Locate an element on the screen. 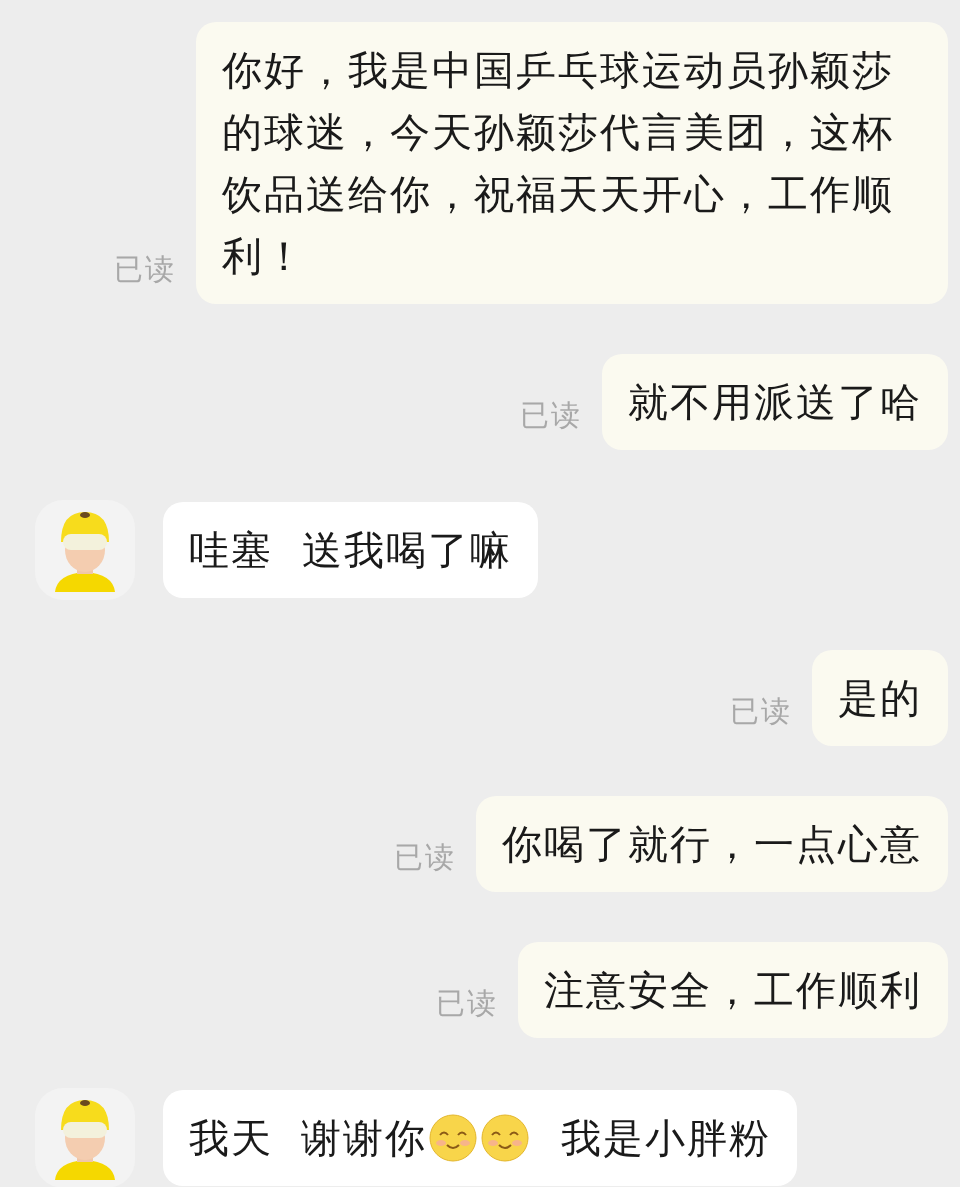  message-text: 哇塞 送我喝了嘛 is located at coordinates (351, 550).